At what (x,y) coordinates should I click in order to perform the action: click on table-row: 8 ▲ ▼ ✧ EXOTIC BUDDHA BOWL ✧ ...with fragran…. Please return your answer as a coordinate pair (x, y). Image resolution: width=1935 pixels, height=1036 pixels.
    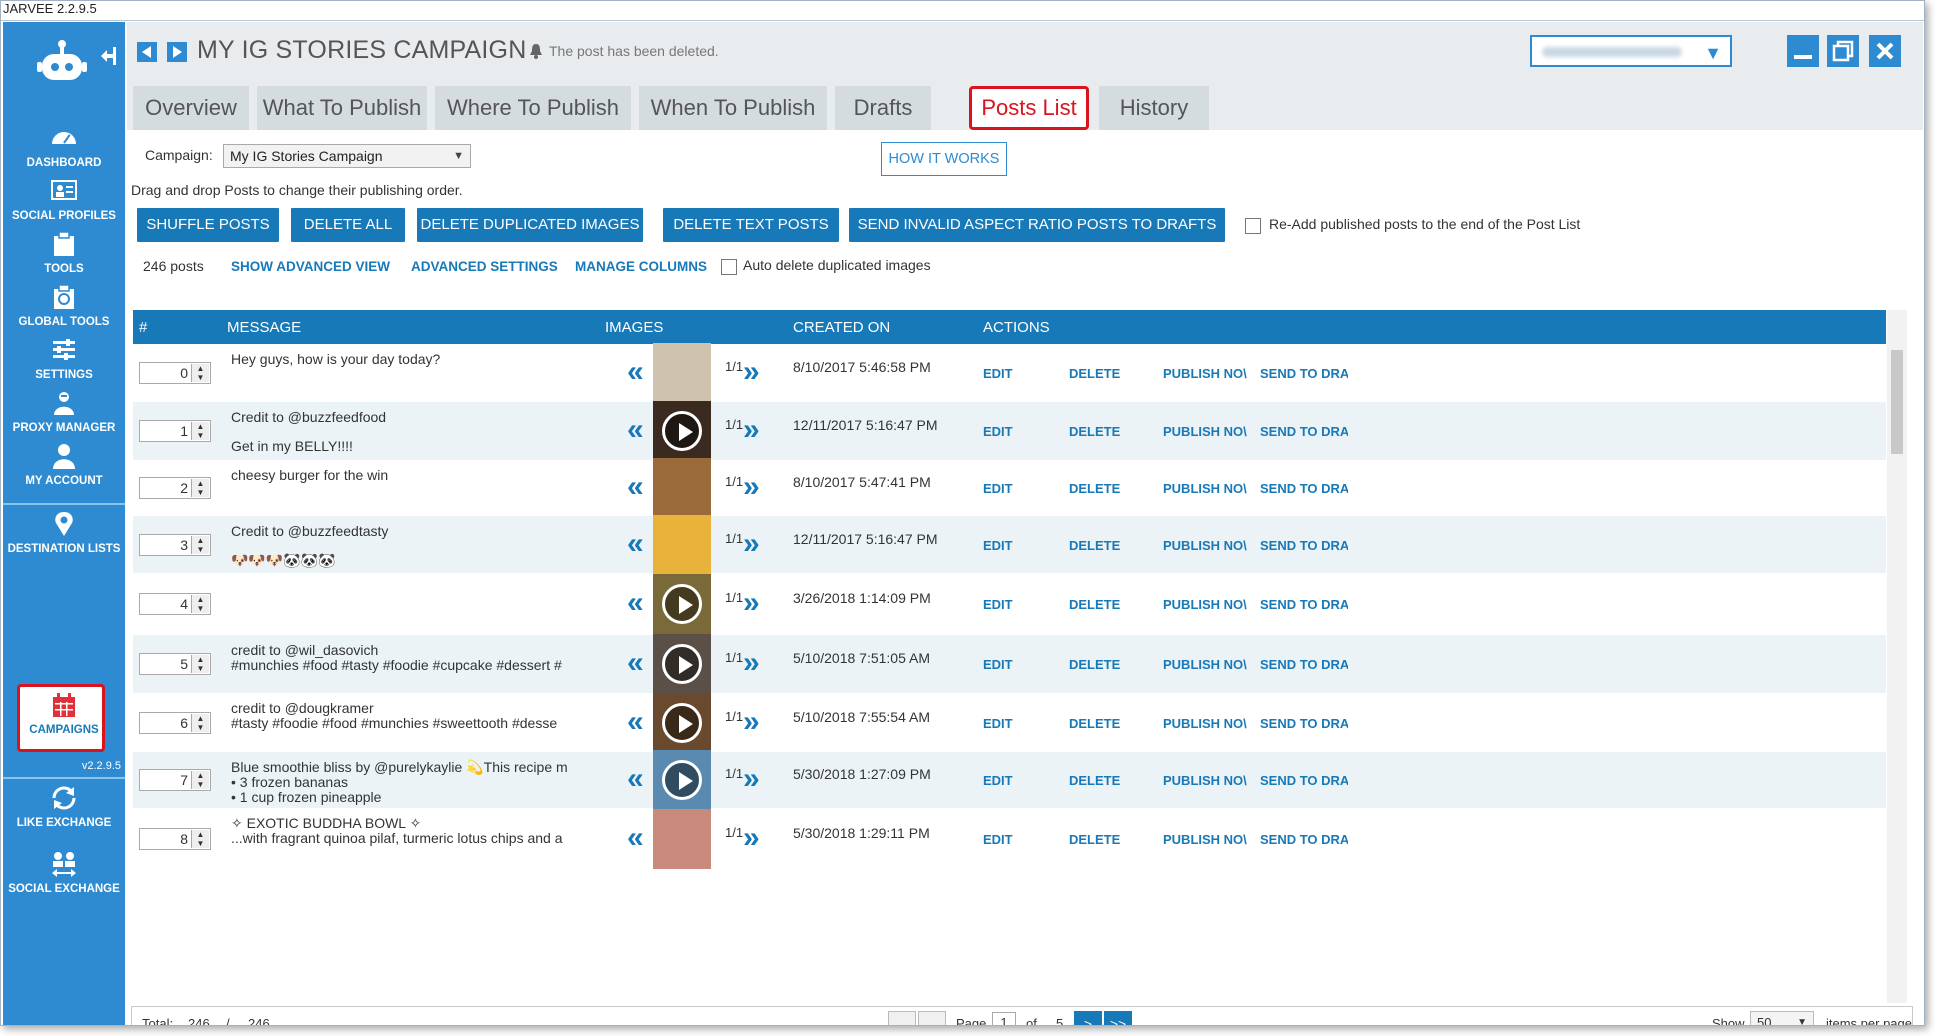
    Looking at the image, I should click on (1009, 839).